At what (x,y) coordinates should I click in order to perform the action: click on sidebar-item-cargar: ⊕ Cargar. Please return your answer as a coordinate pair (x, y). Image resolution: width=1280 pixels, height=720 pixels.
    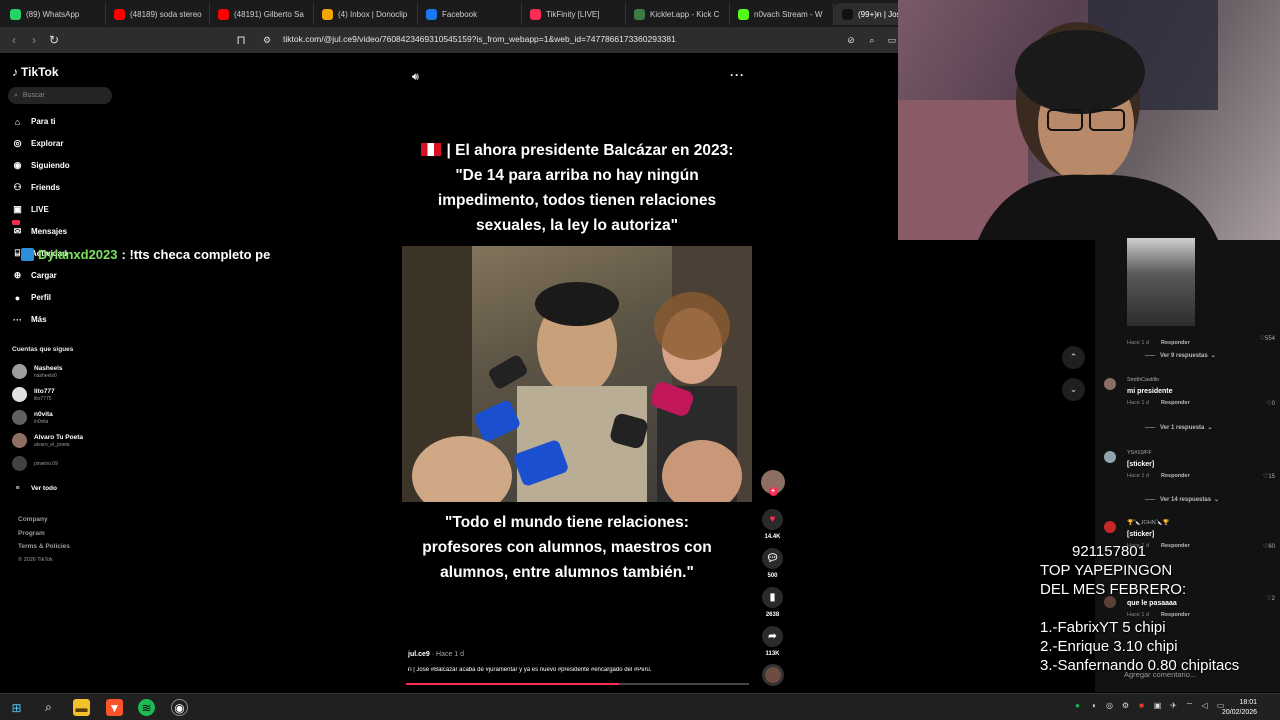
    Looking at the image, I should click on (34, 275).